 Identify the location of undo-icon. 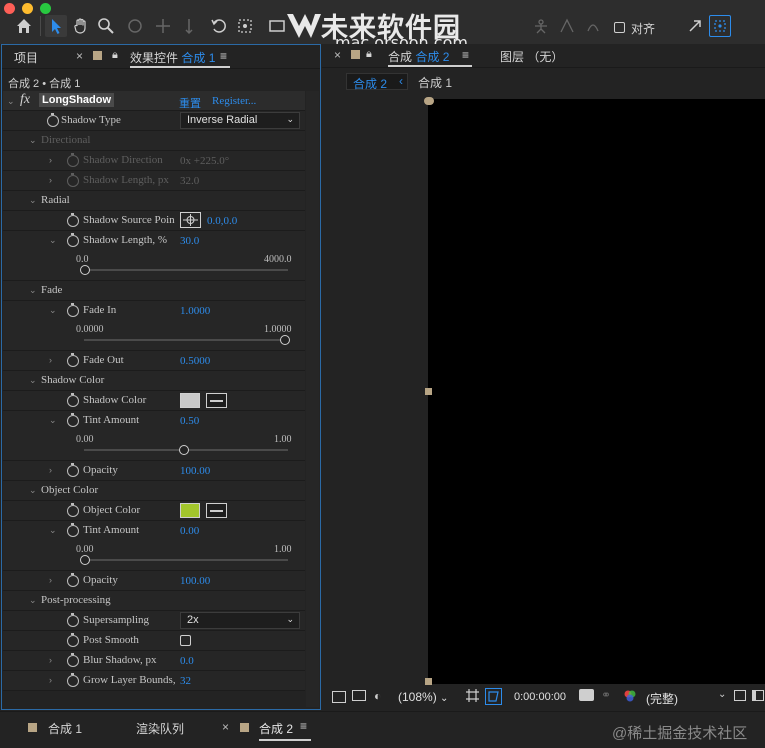
(219, 26).